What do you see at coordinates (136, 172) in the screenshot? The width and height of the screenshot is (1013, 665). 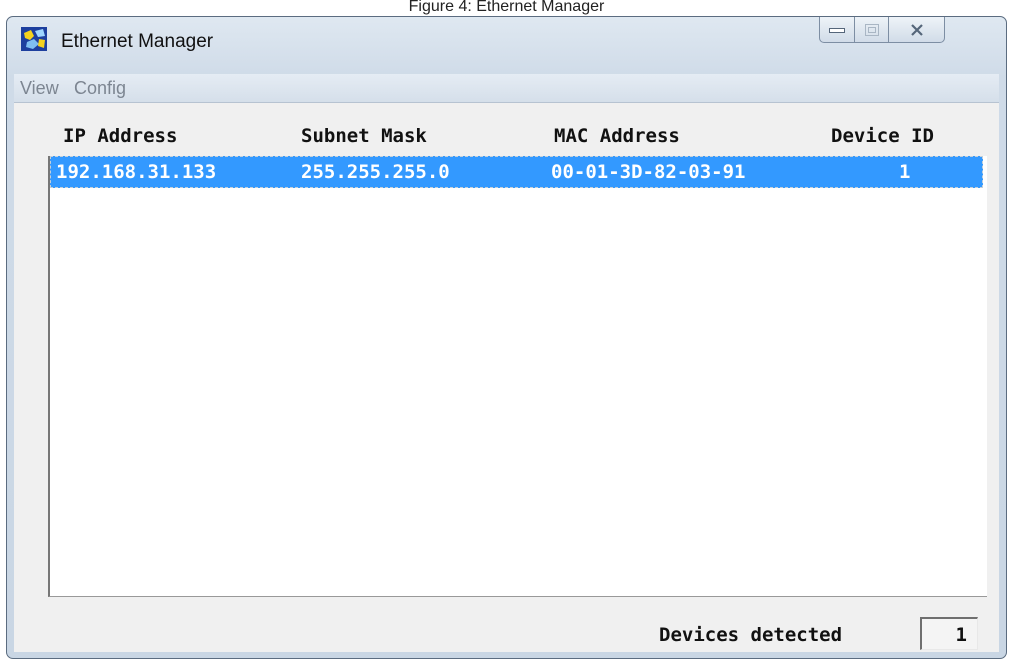 I see `cell-ip-address: 192.168.31.133` at bounding box center [136, 172].